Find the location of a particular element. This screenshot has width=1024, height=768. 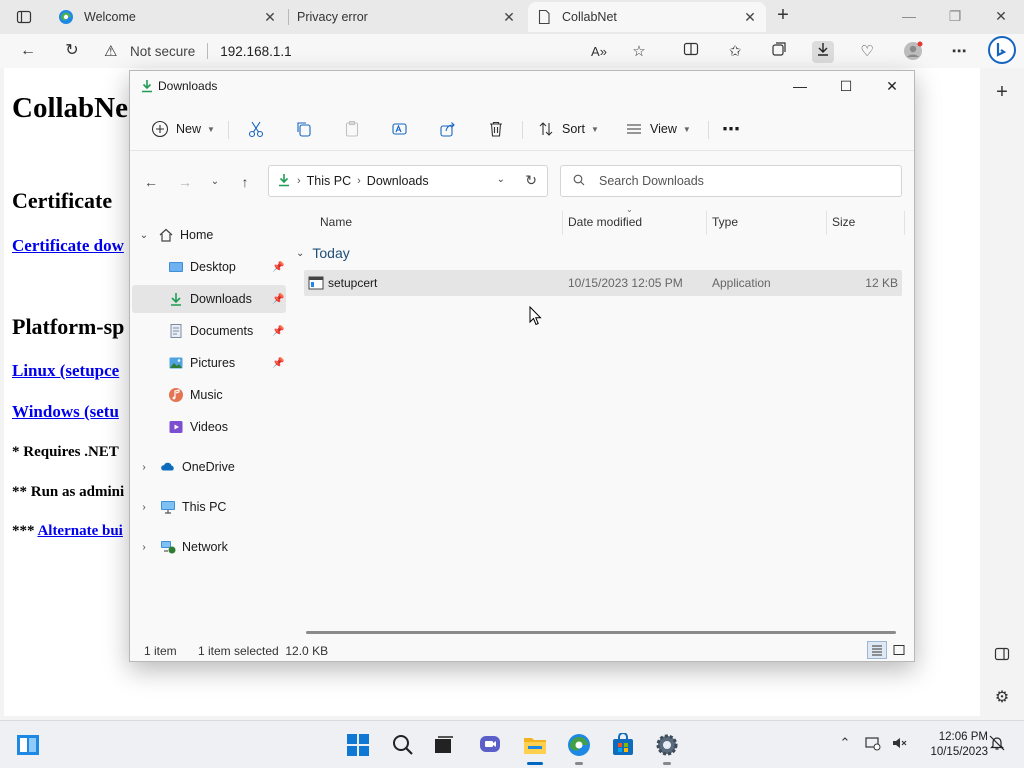

nav-item-home: ⌄ Home is located at coordinates (209, 235).